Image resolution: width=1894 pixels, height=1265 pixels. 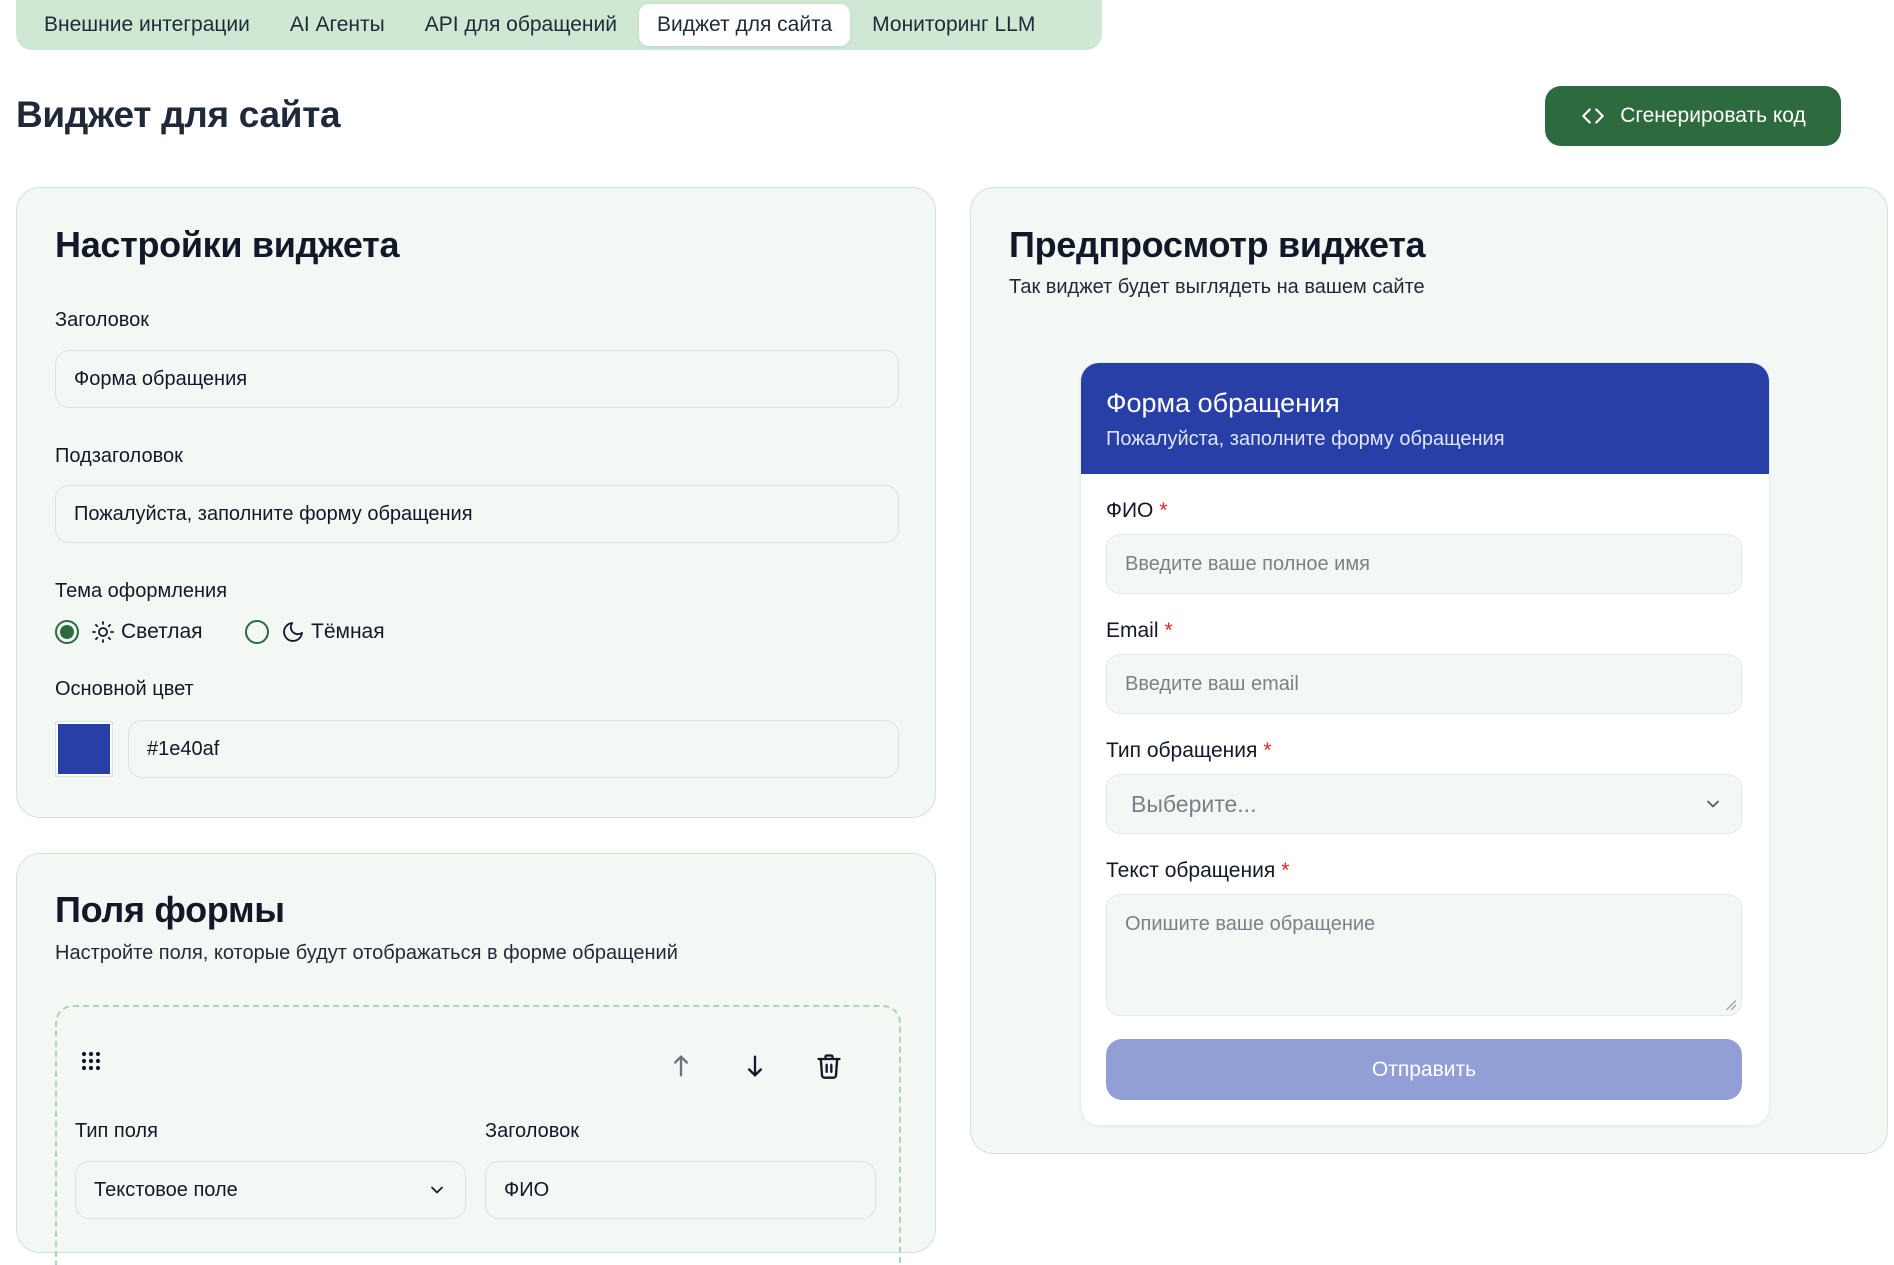 What do you see at coordinates (1424, 564) in the screenshot?
I see `fio-input: Введите ваше полное имя` at bounding box center [1424, 564].